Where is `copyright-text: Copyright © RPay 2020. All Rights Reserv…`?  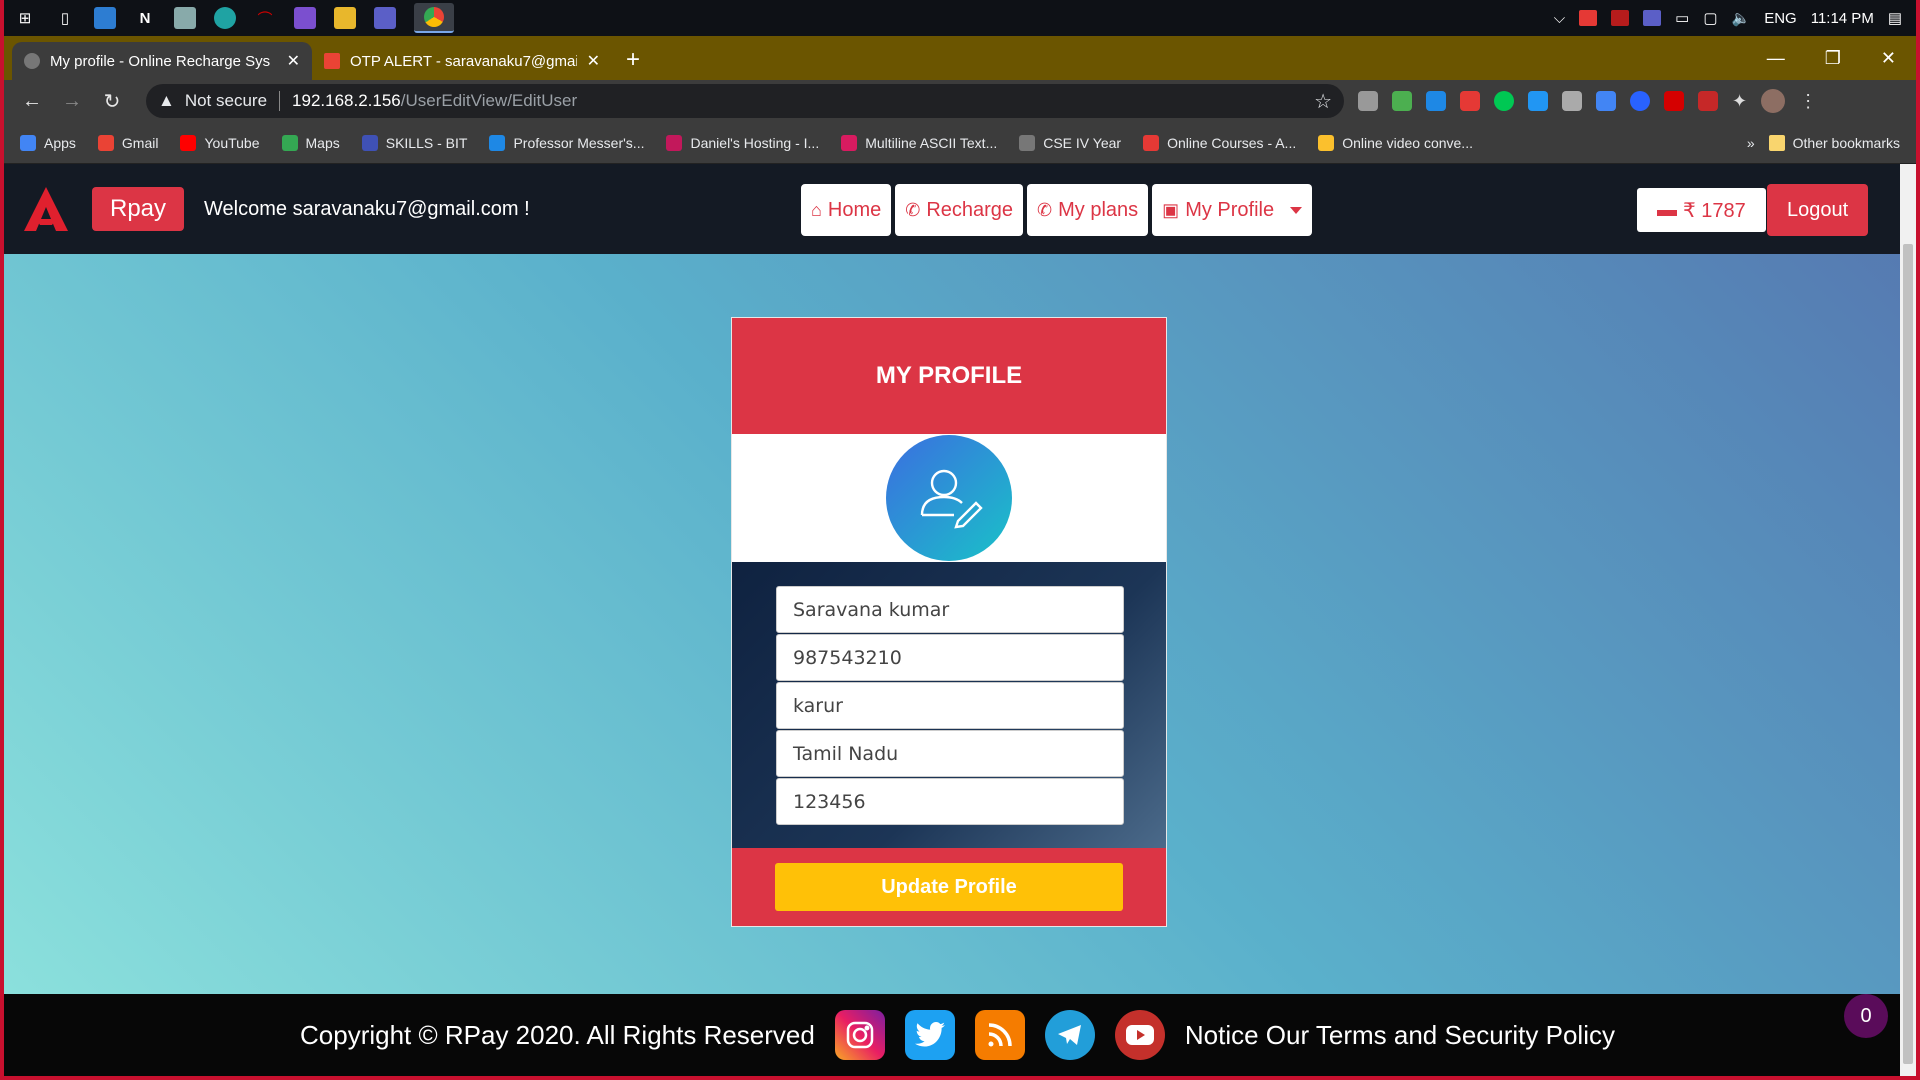 copyright-text: Copyright © RPay 2020. All Rights Reserv… is located at coordinates (557, 1034).